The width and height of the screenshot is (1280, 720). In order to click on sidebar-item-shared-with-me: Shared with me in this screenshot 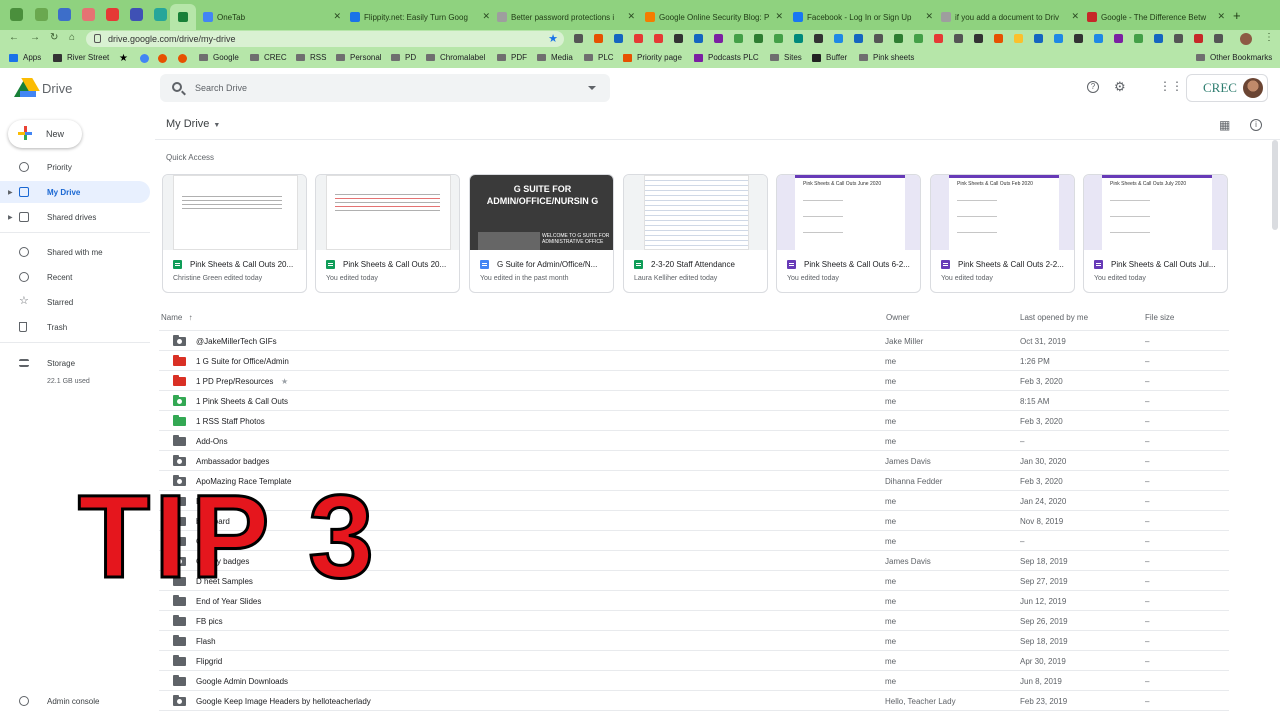, I will do `click(75, 252)`.